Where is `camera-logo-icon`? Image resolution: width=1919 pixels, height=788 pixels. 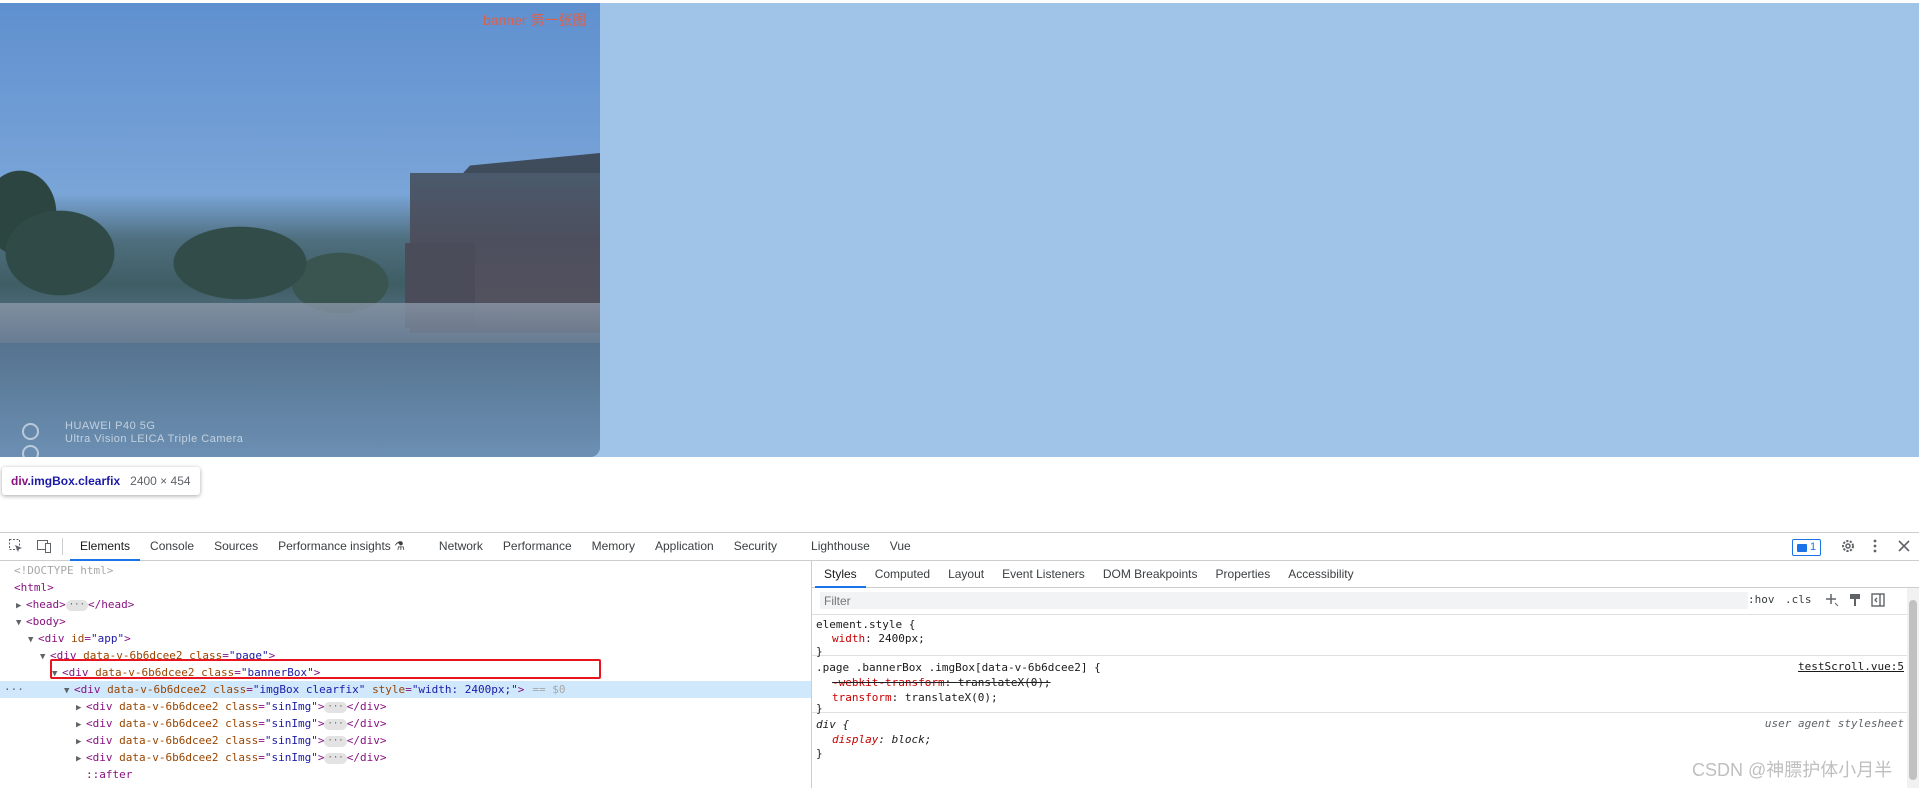 camera-logo-icon is located at coordinates (39, 440).